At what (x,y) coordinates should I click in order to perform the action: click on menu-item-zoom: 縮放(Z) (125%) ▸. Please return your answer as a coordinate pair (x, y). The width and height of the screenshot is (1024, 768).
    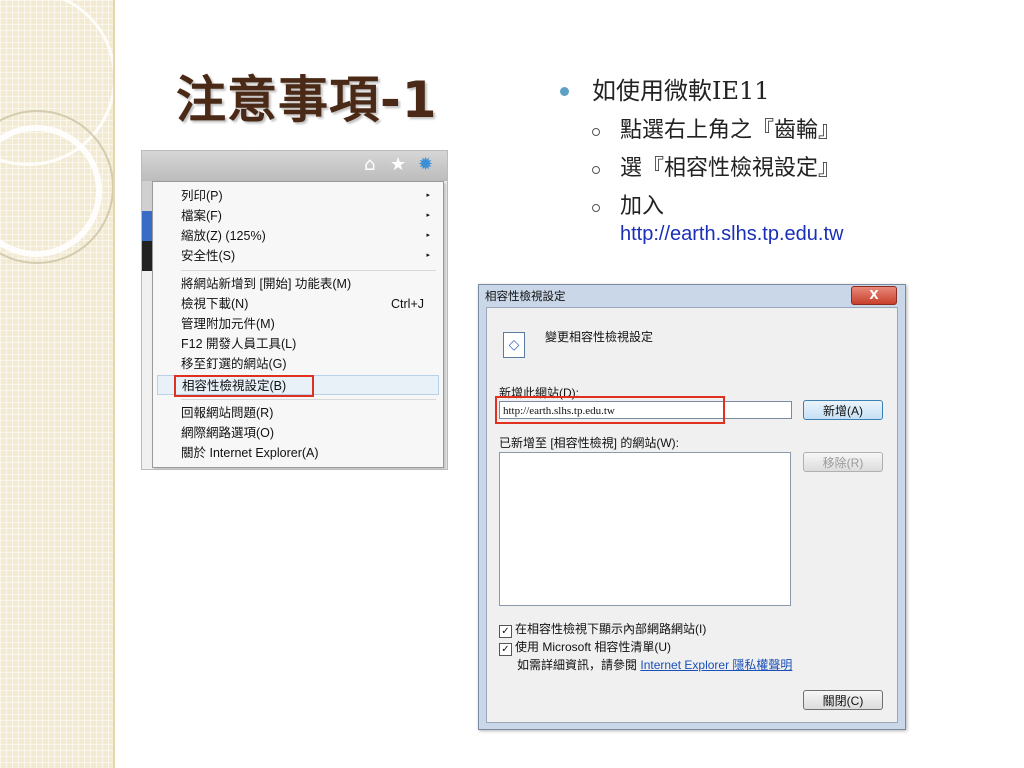
    Looking at the image, I should click on (308, 236).